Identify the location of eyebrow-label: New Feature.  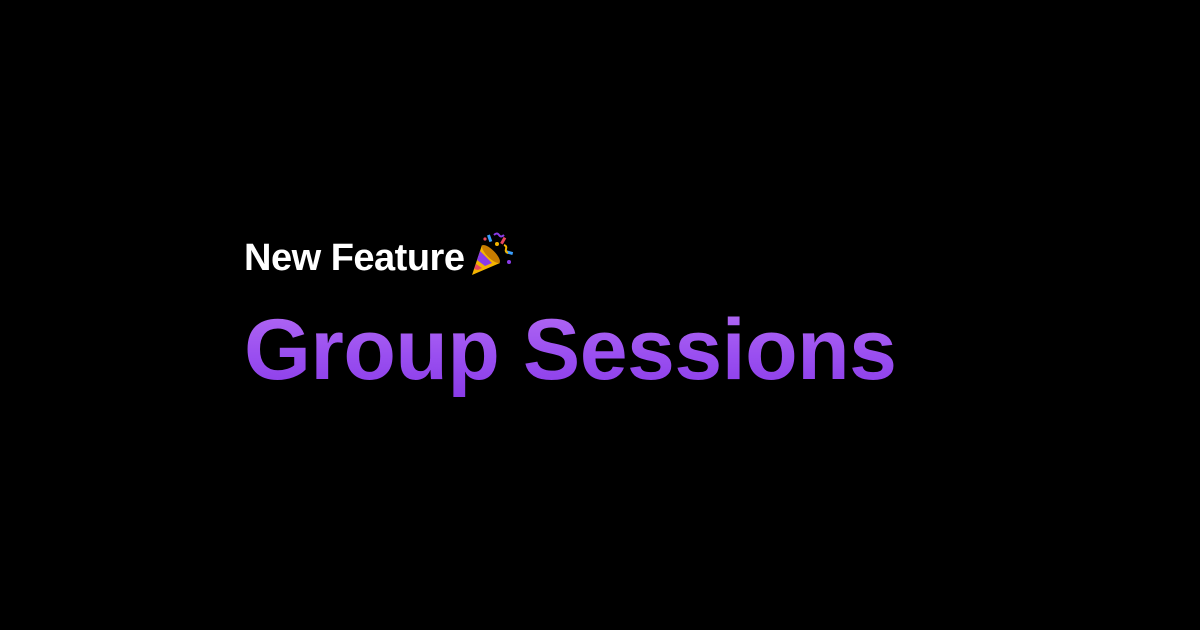
(354, 258).